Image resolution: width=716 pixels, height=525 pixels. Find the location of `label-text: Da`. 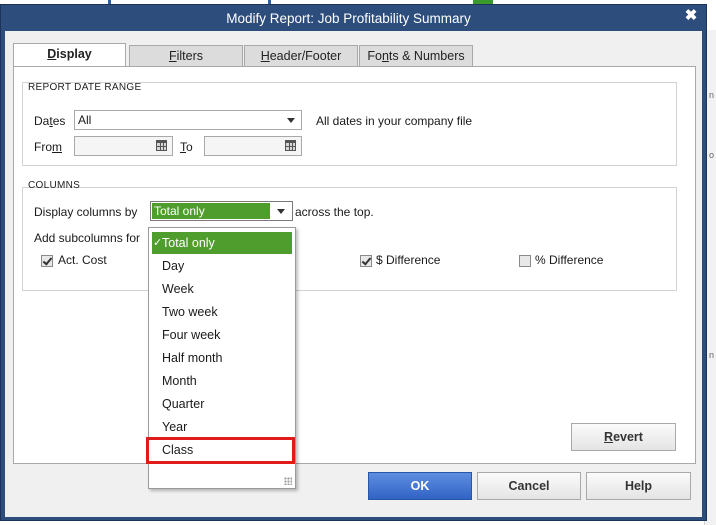

label-text: Da is located at coordinates (42, 121).